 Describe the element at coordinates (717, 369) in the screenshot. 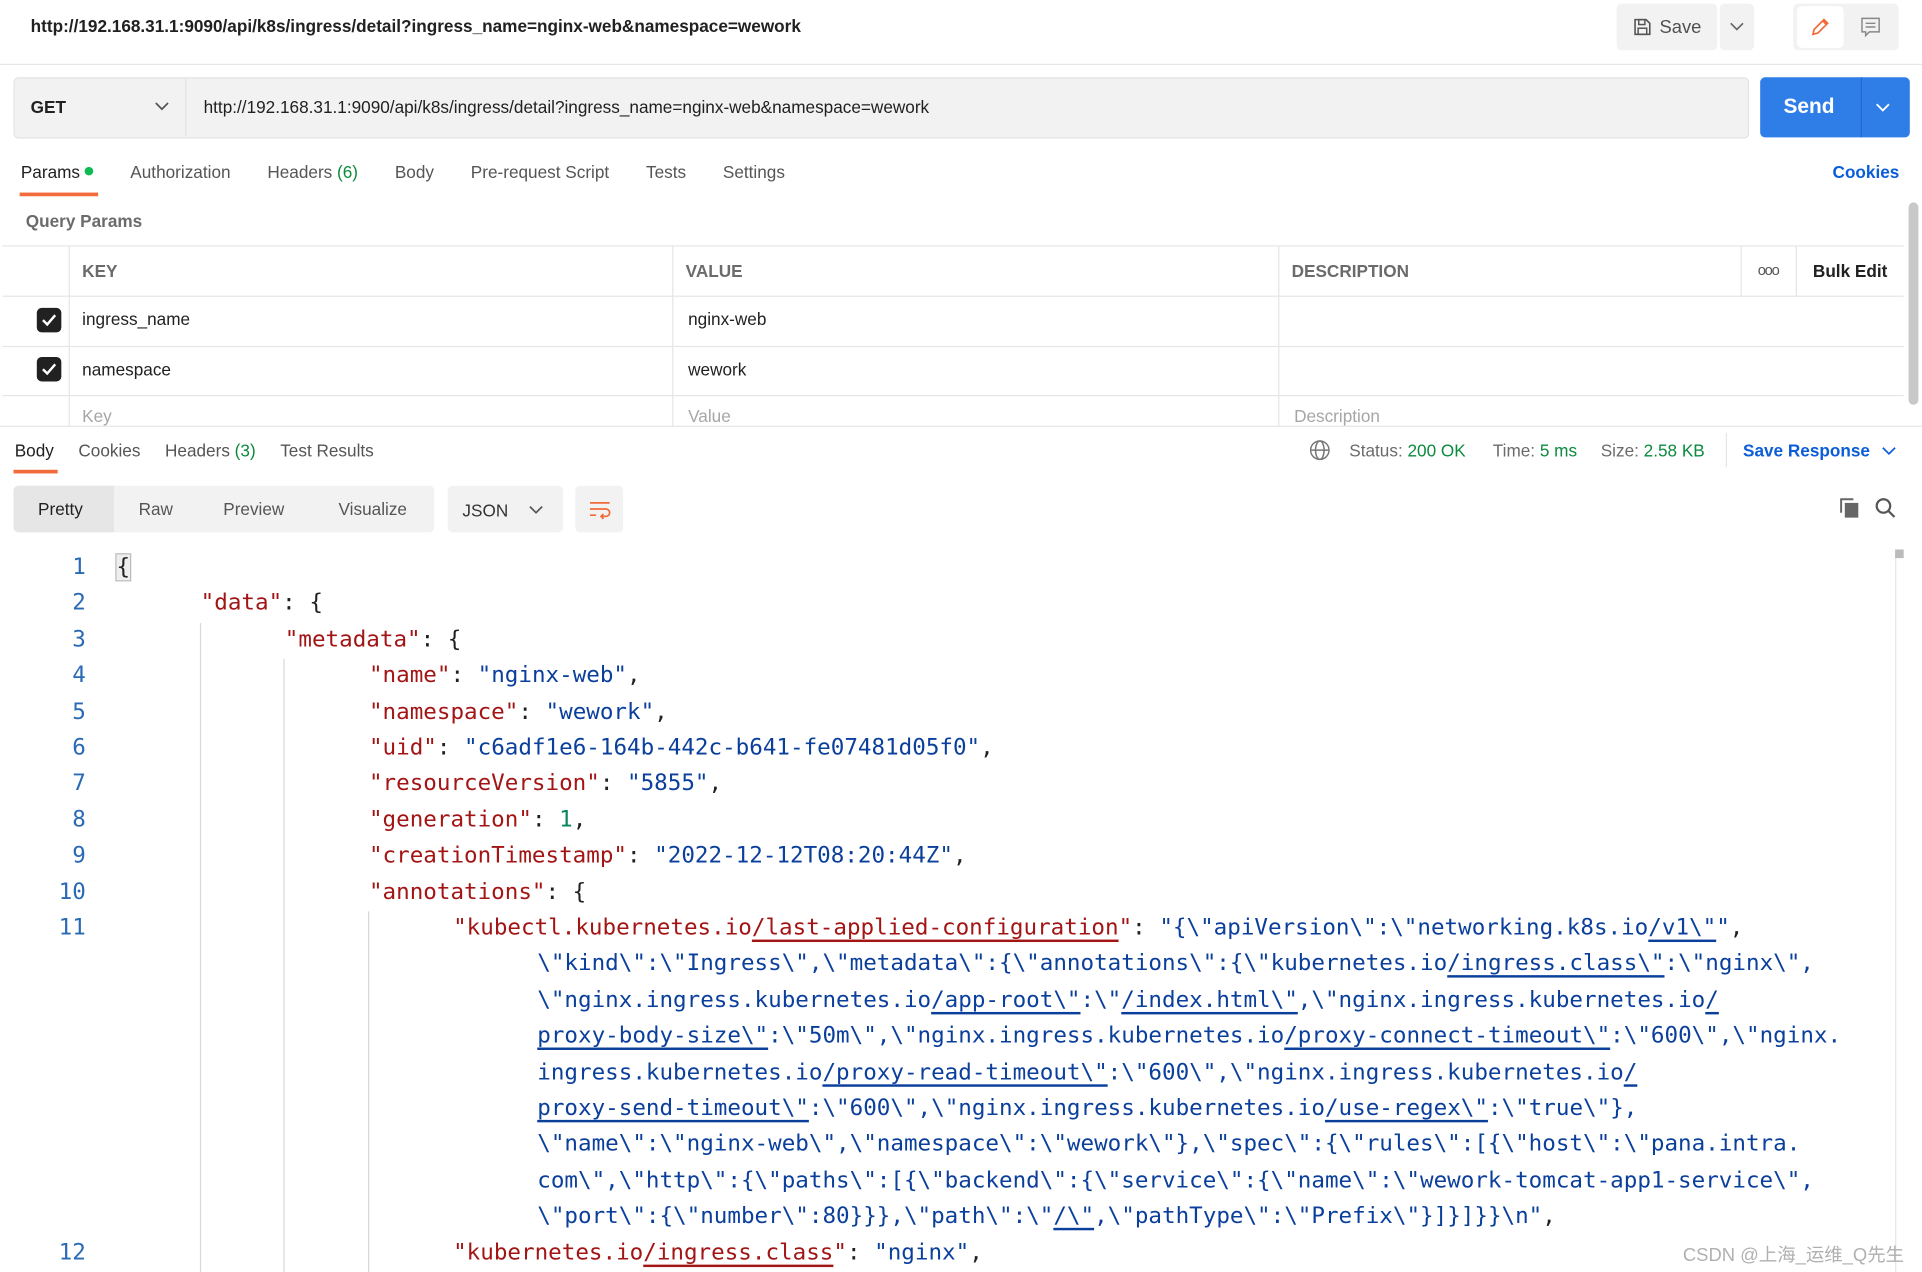

I see `param-value: wework` at that location.